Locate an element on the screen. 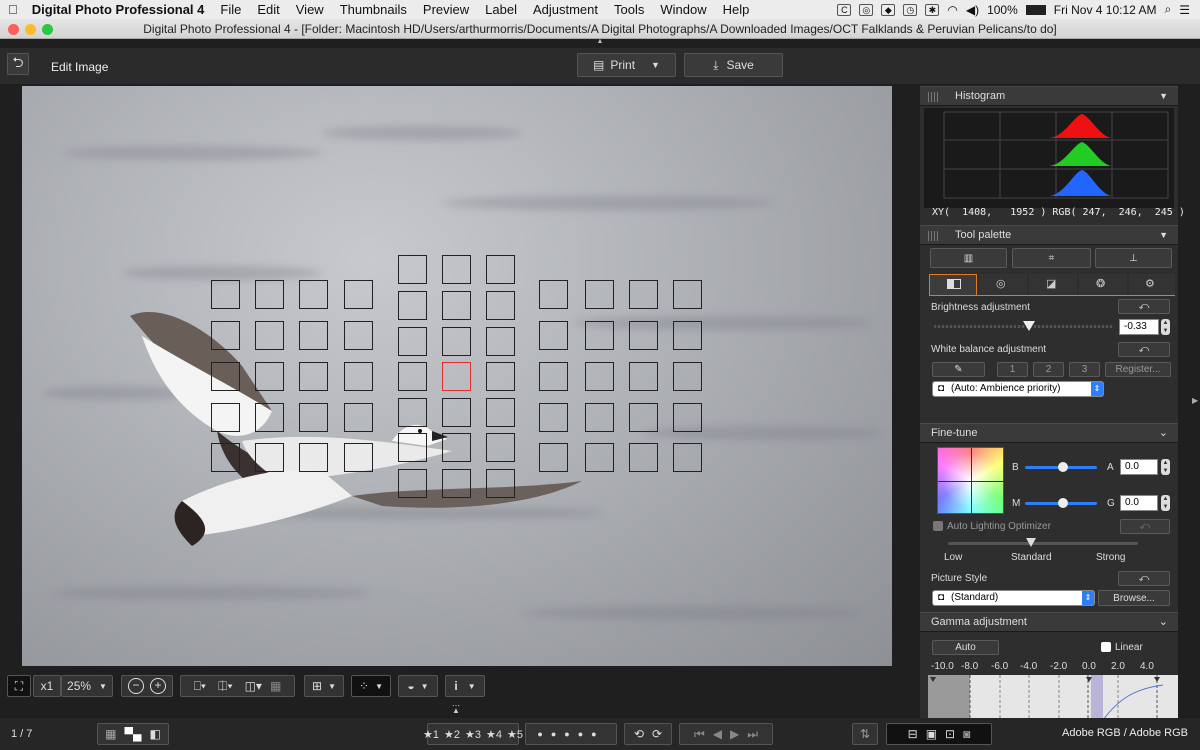  tool-palette-header: Tool palette ▼ is located at coordinates (1049, 235).